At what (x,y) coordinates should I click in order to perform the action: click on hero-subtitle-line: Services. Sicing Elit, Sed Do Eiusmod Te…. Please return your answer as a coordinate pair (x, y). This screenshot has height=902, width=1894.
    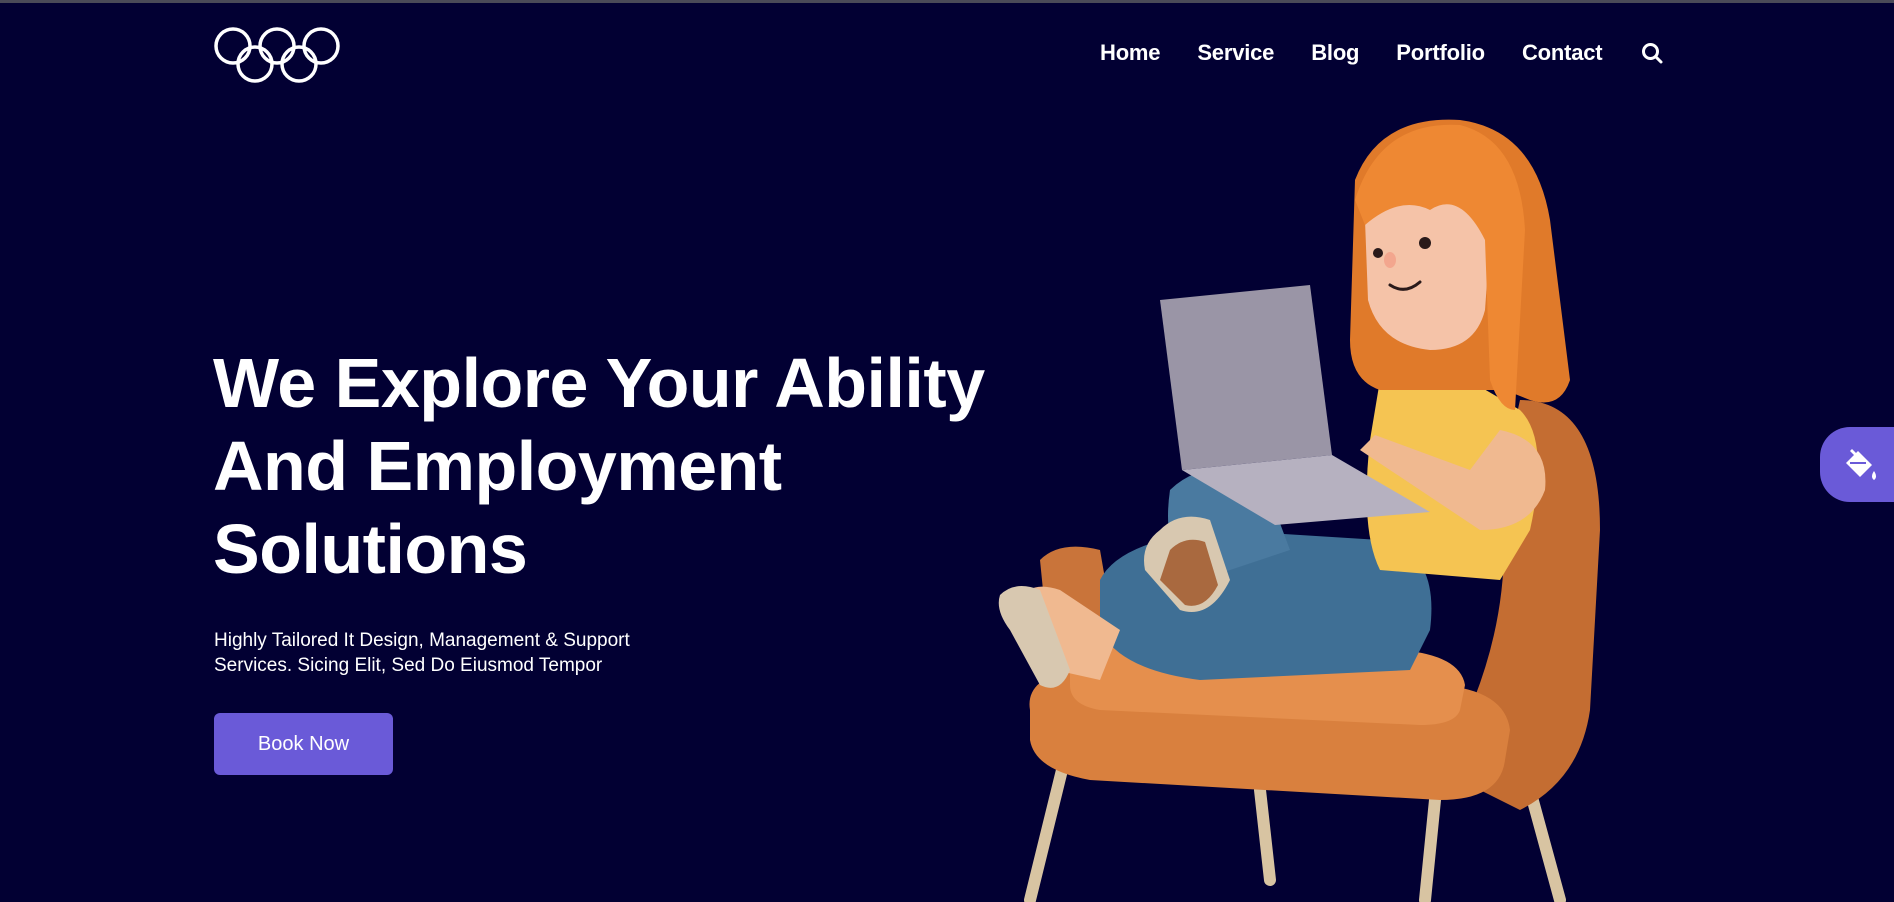
    Looking at the image, I should click on (408, 665).